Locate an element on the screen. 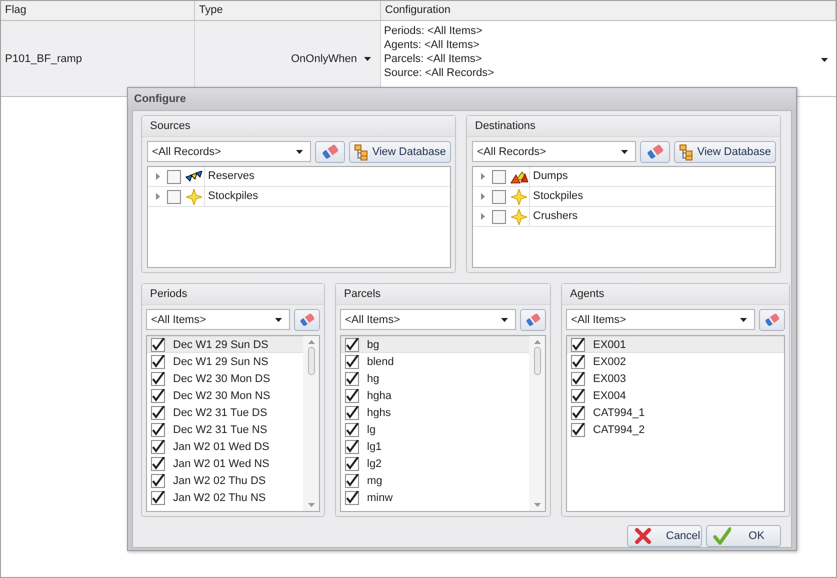  list-item: hghs is located at coordinates (379, 412).